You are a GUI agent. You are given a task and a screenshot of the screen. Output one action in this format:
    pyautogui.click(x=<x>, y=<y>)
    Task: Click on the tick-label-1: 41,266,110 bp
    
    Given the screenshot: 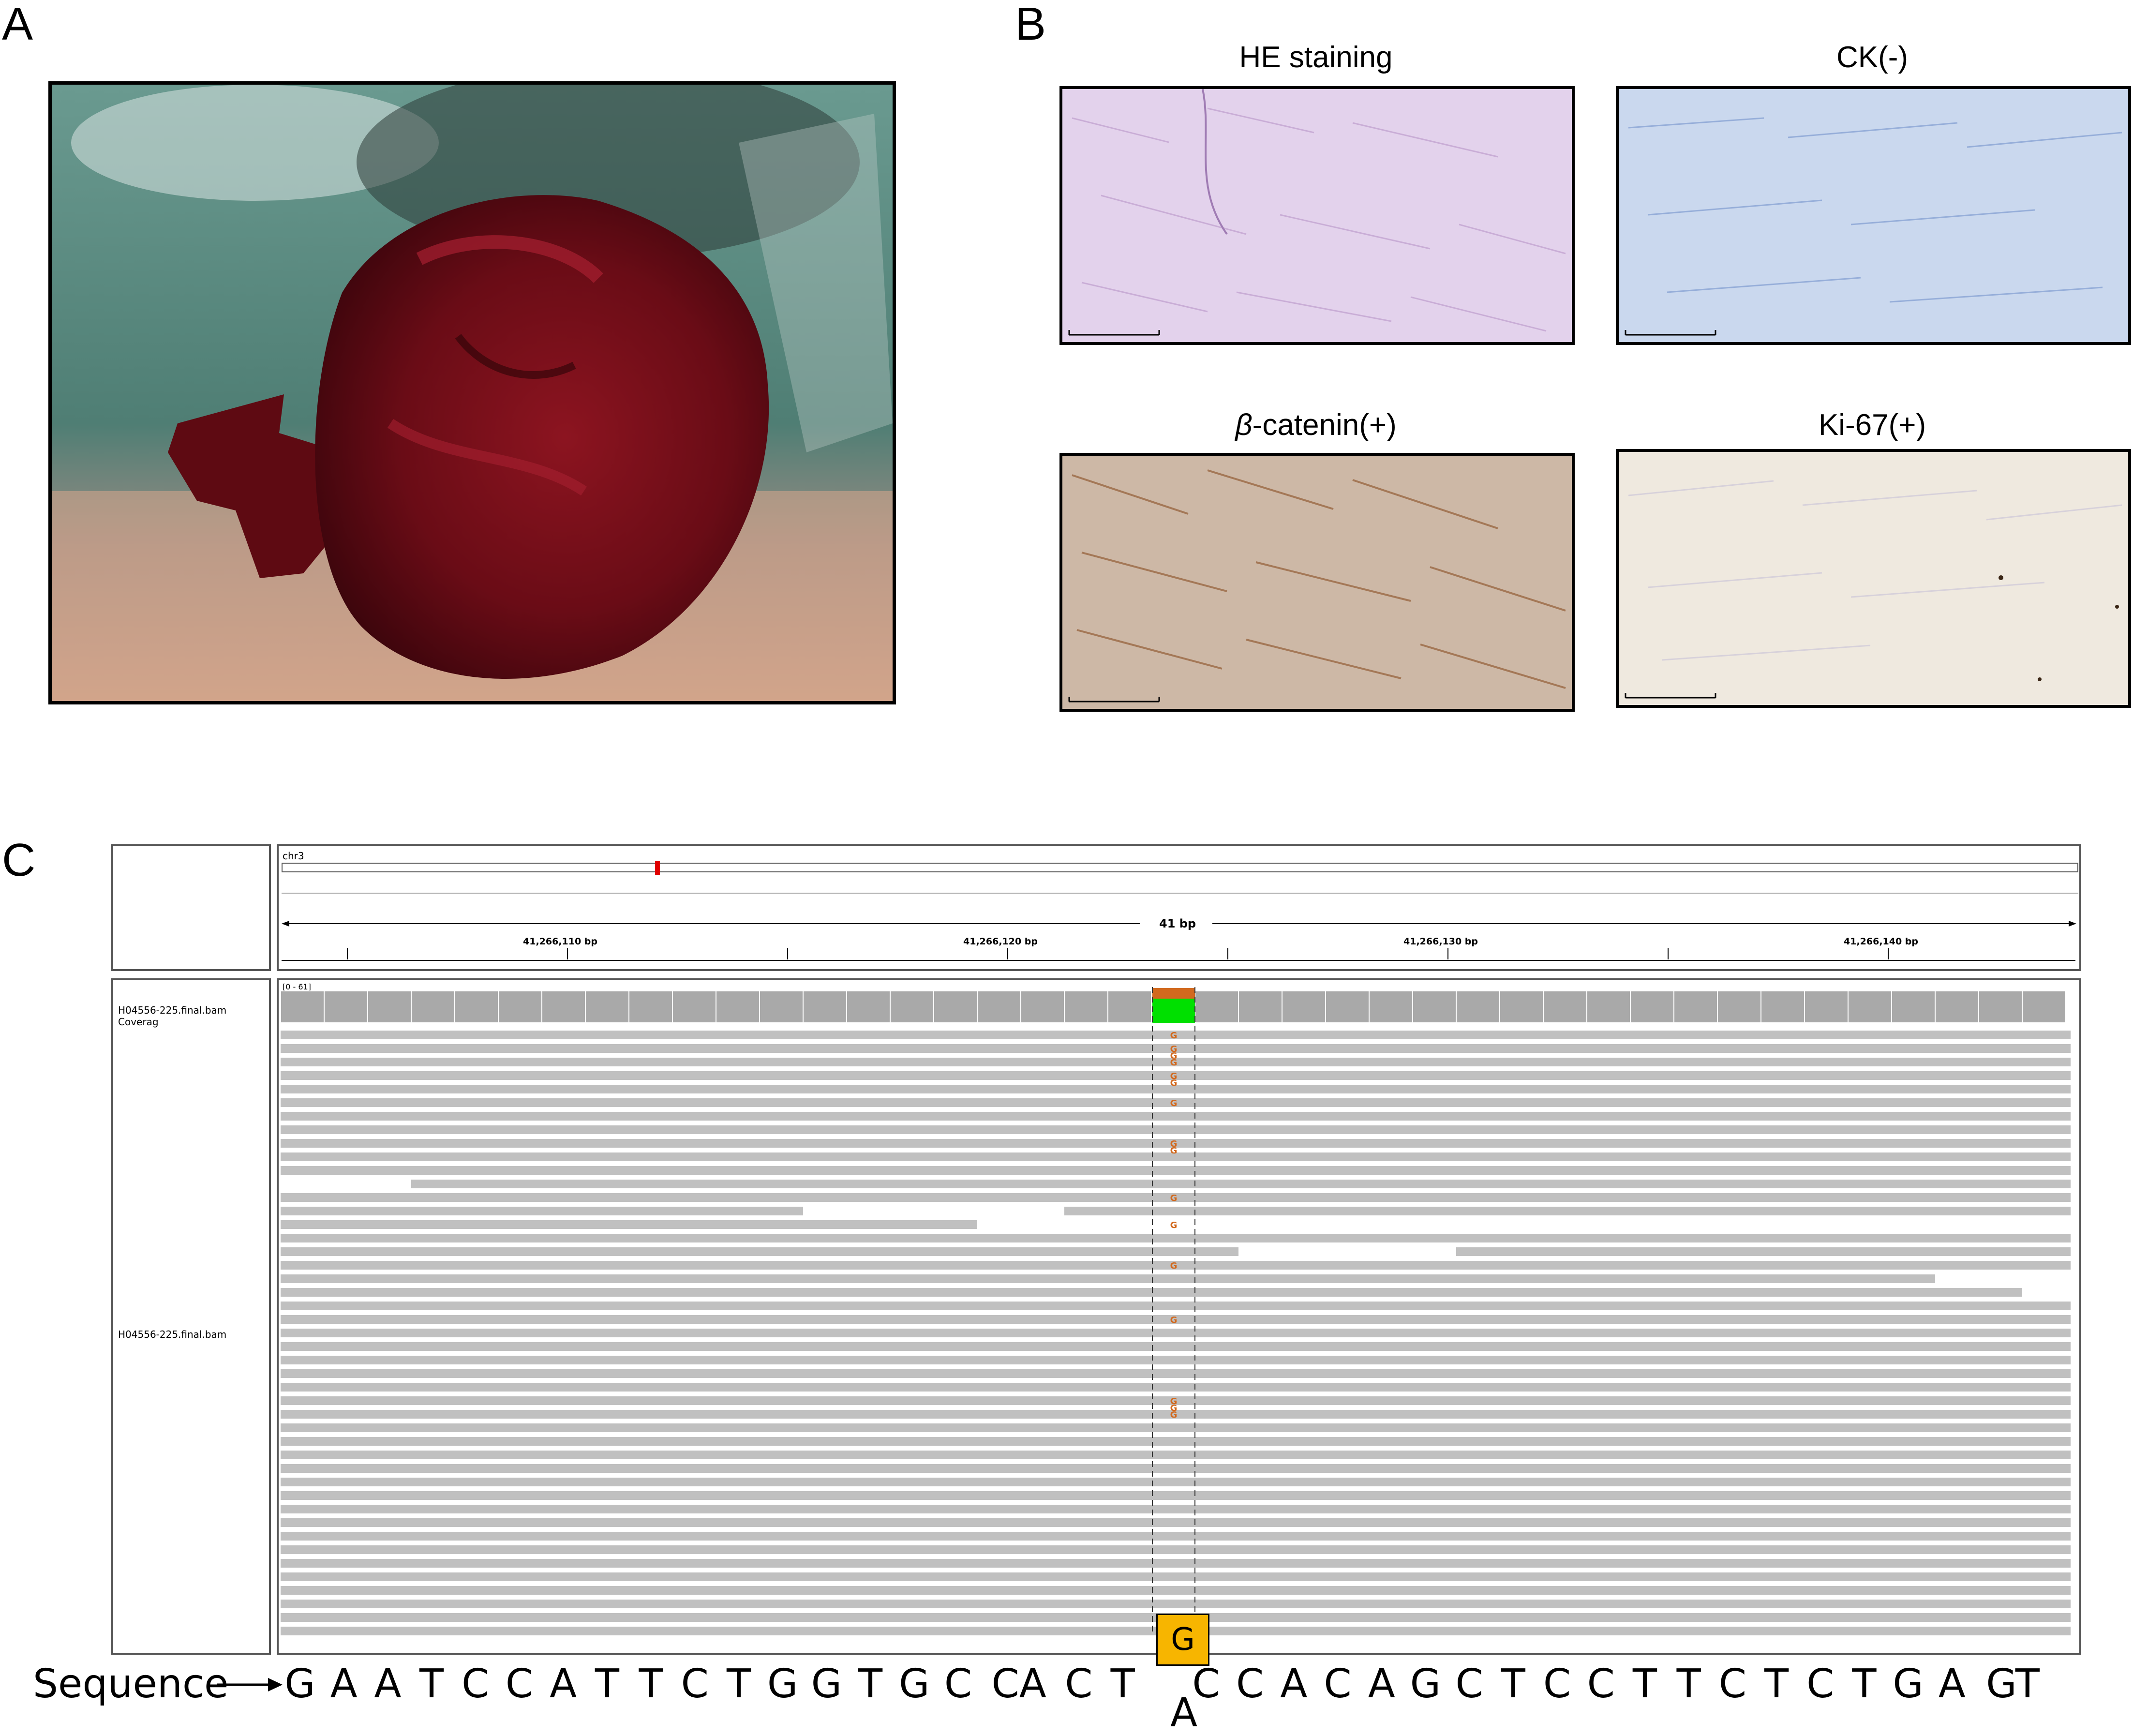 What is the action you would take?
    pyautogui.click(x=560, y=941)
    